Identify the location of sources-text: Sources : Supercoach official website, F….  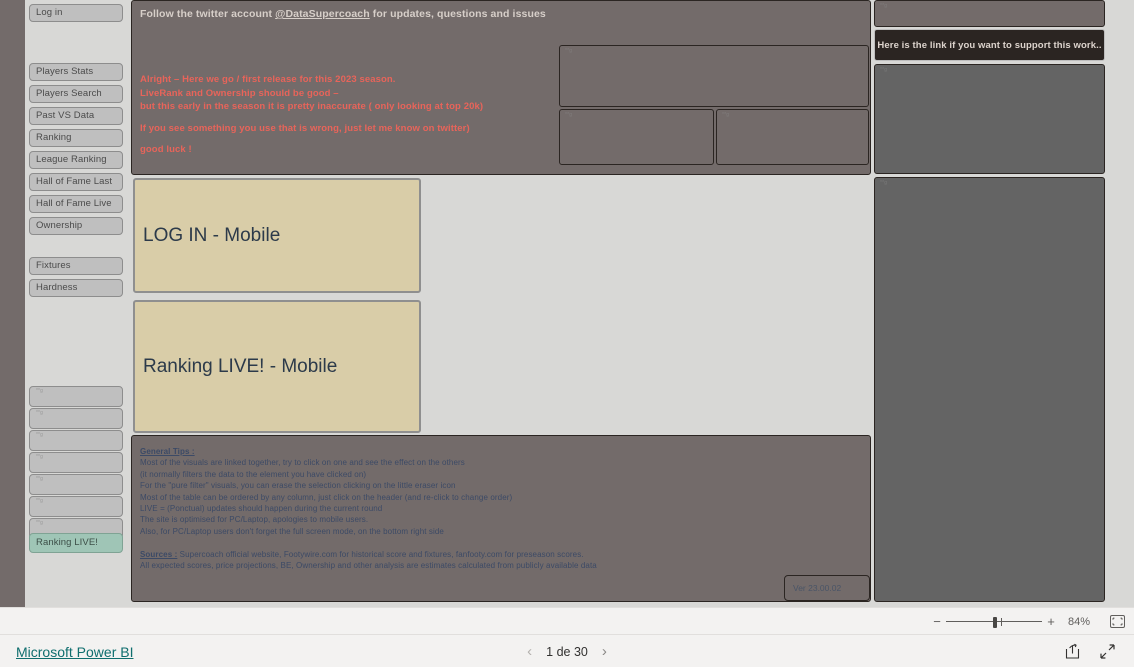
(368, 560).